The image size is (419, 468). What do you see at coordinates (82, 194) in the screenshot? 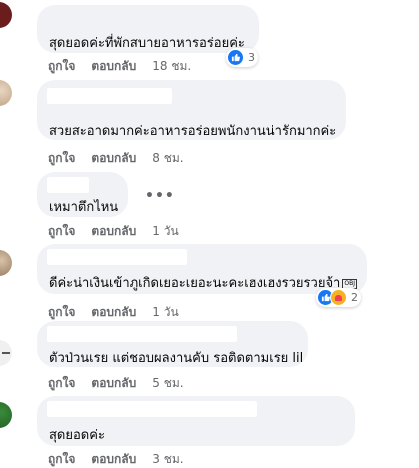
I see `comment-bubble: เหมาตึกไหน` at bounding box center [82, 194].